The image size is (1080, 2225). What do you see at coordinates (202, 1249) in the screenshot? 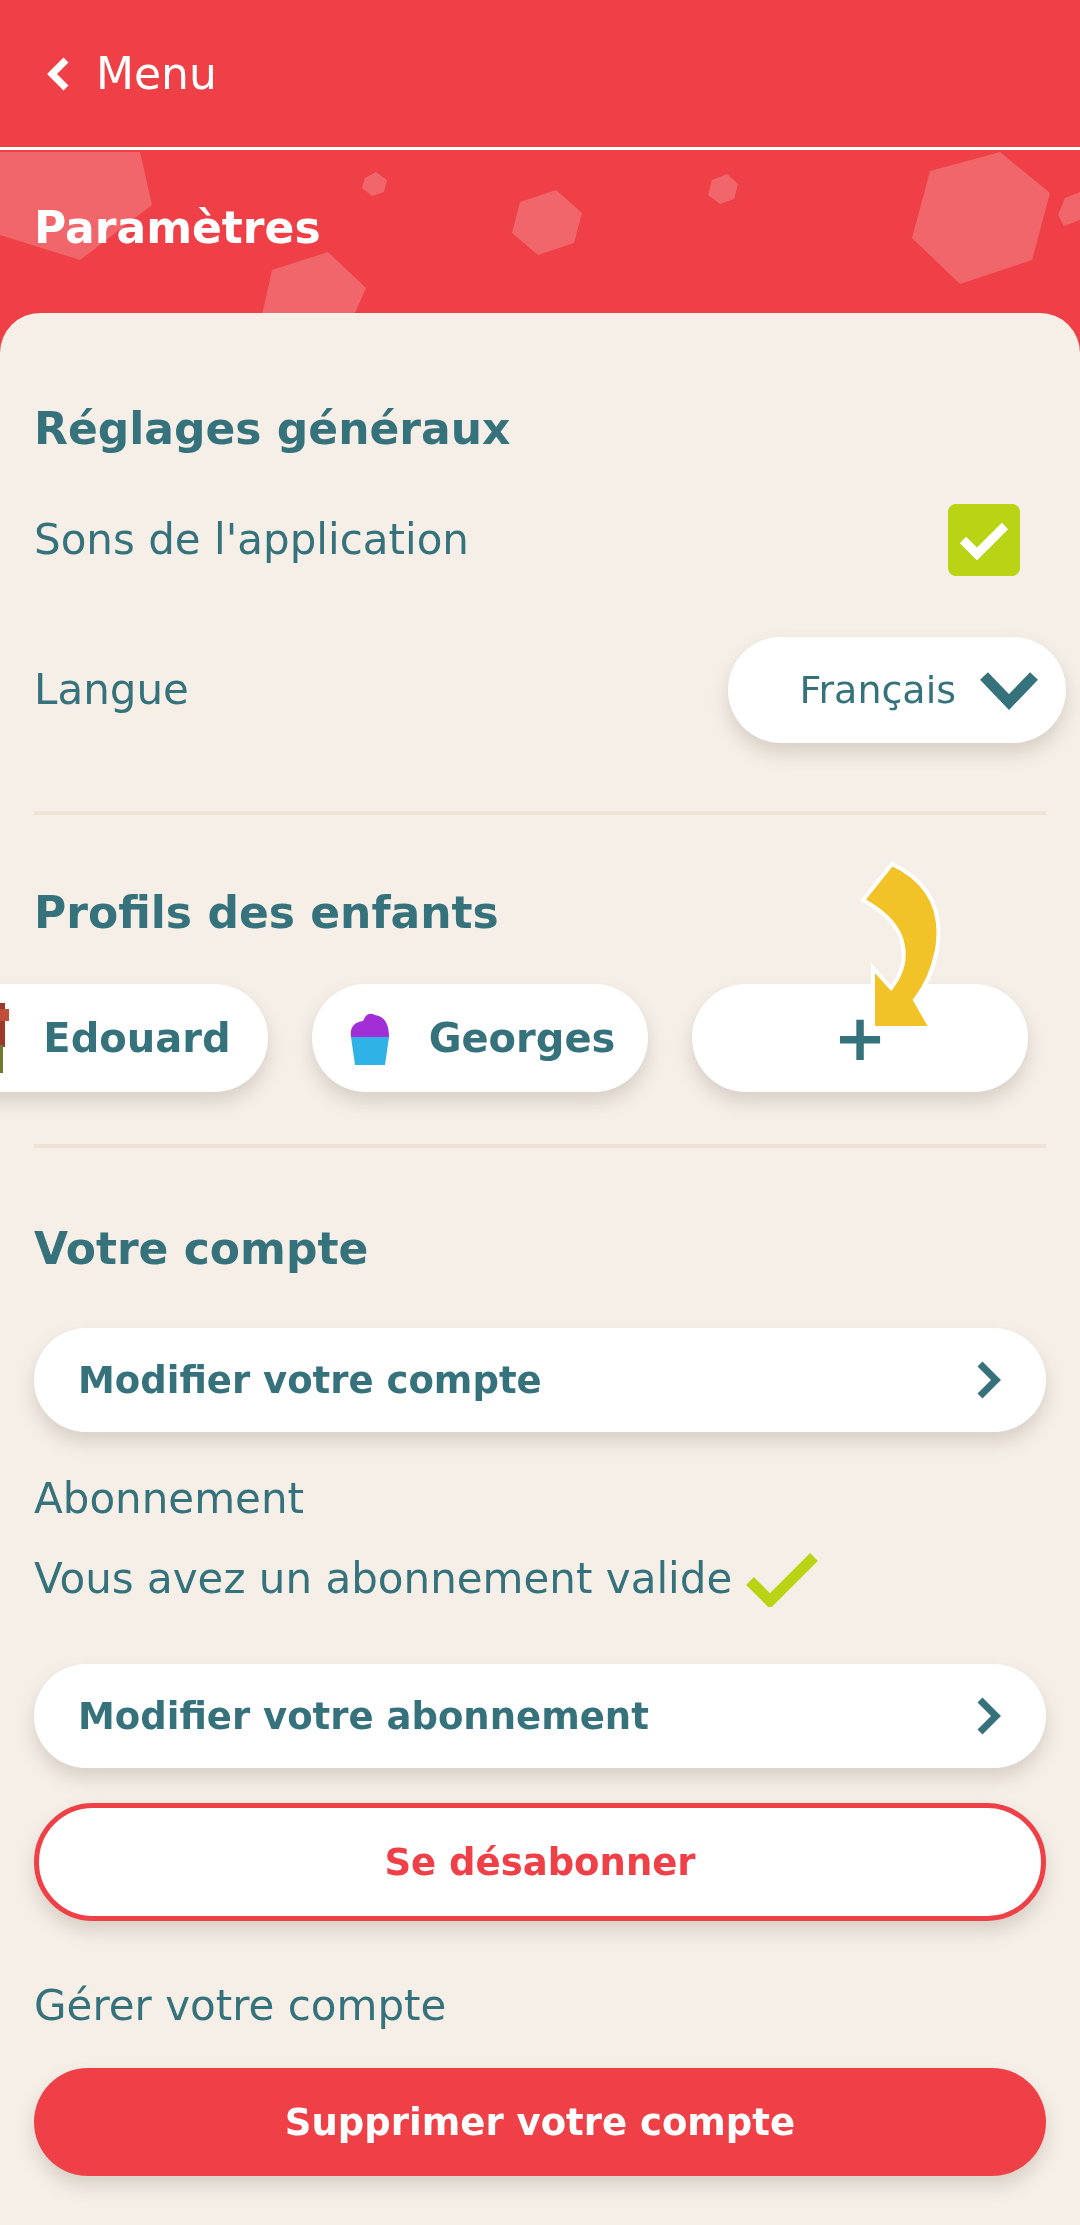
I see `section-heading: Votre compte` at bounding box center [202, 1249].